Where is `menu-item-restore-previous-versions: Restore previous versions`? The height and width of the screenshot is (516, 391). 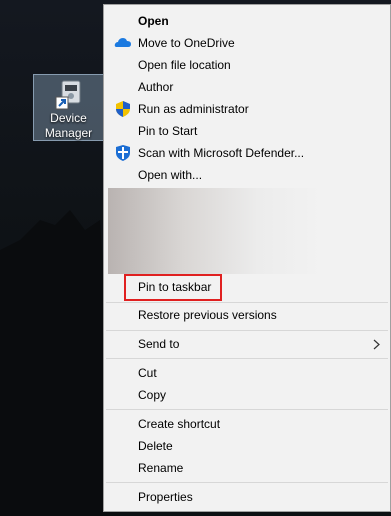 menu-item-restore-previous-versions: Restore previous versions is located at coordinates (247, 315).